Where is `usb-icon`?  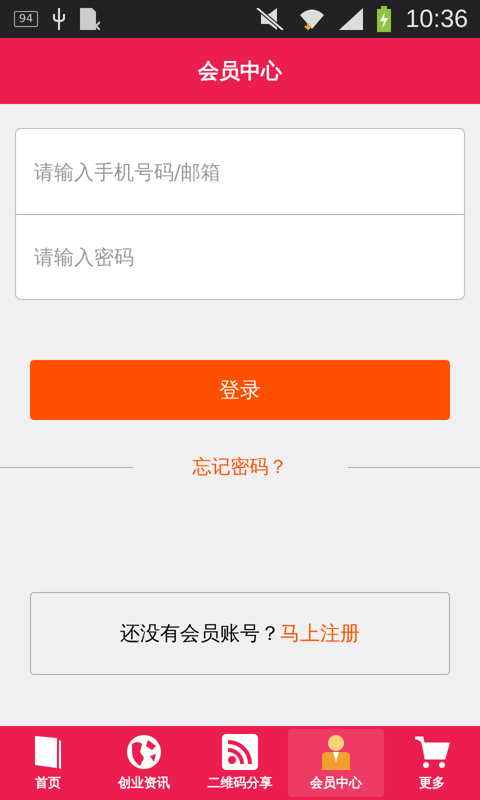 usb-icon is located at coordinates (59, 19).